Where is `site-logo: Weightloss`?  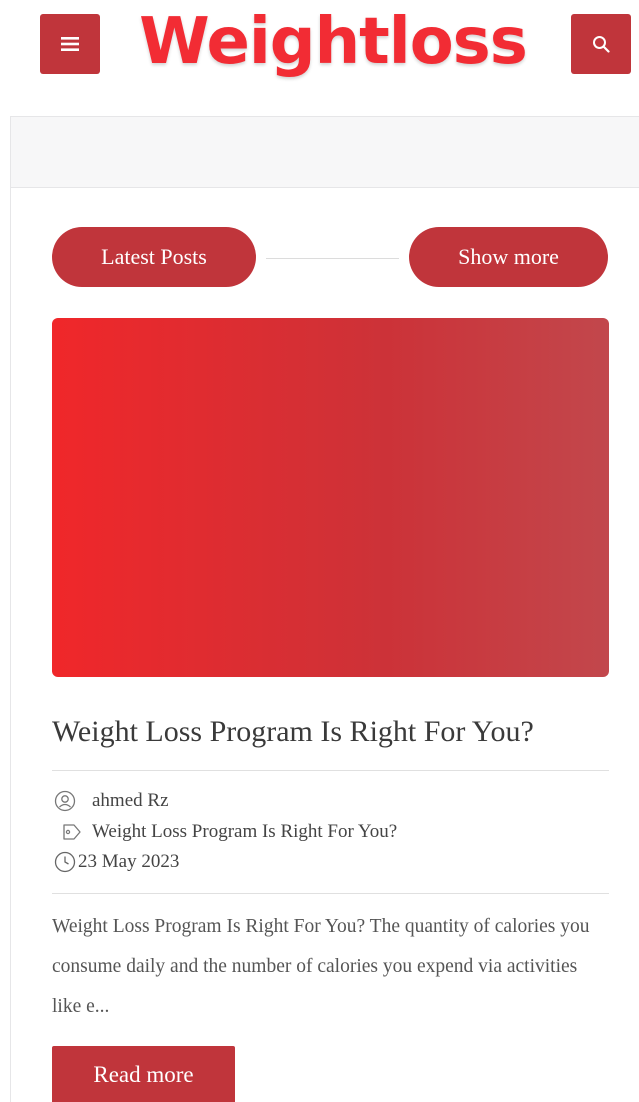 site-logo: Weightloss is located at coordinates (333, 42).